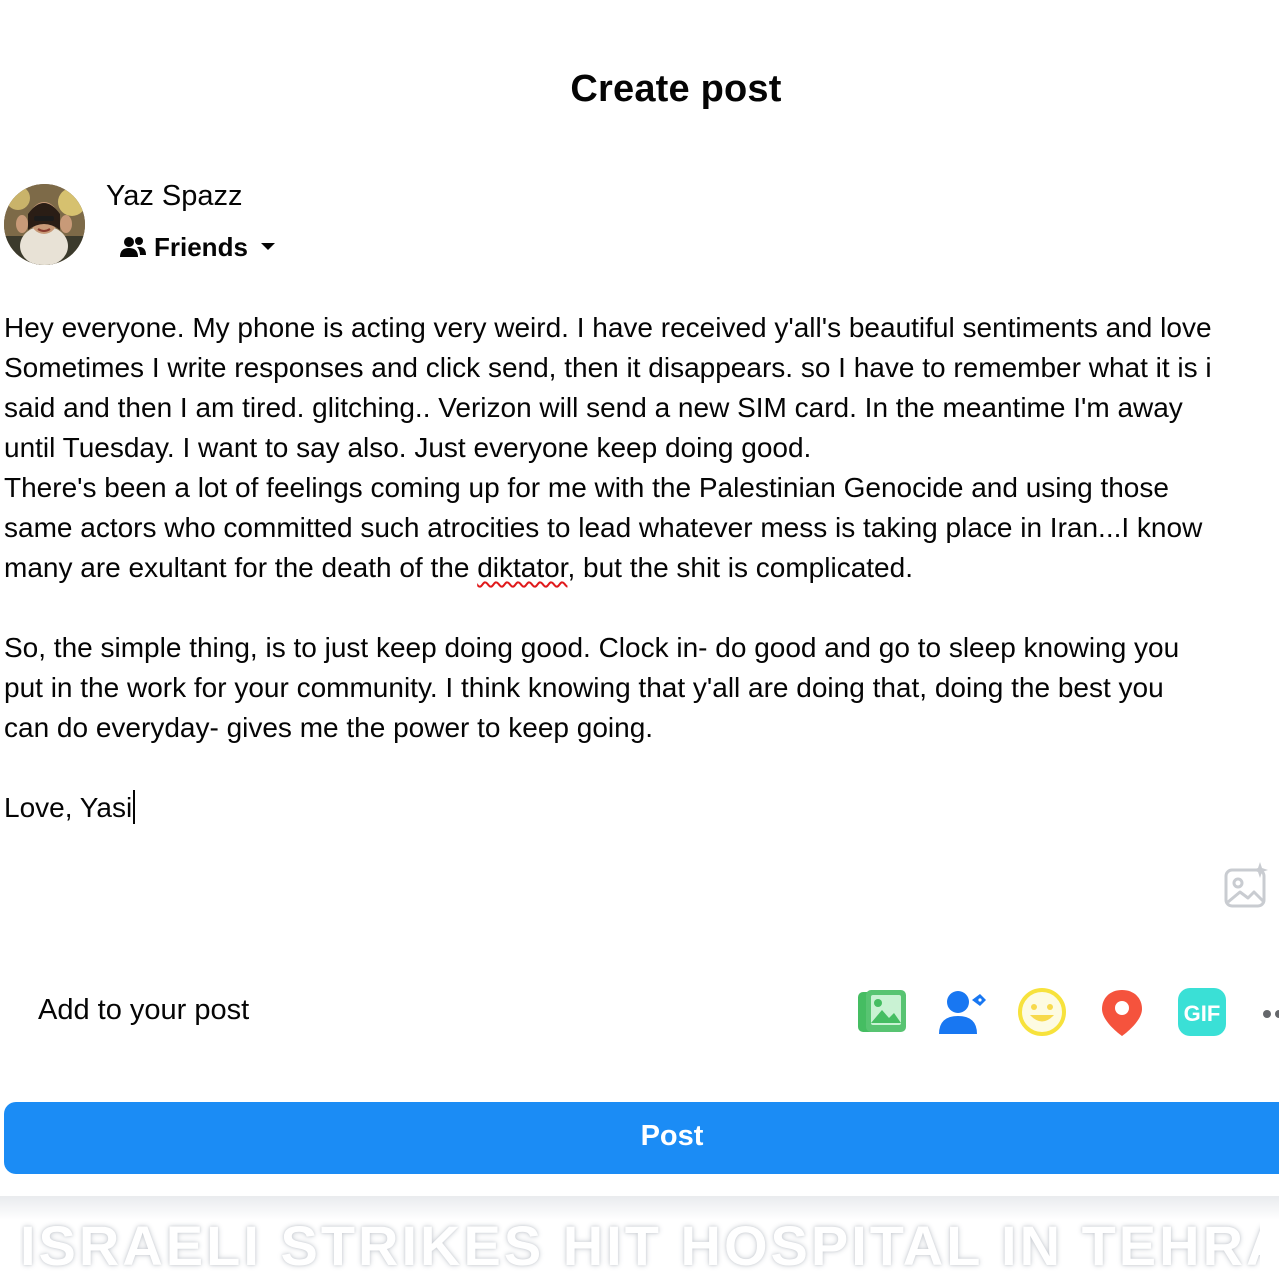 This screenshot has width=1279, height=1279. What do you see at coordinates (241, 567) in the screenshot?
I see `post-text-segment: many are exultant for the death of the` at bounding box center [241, 567].